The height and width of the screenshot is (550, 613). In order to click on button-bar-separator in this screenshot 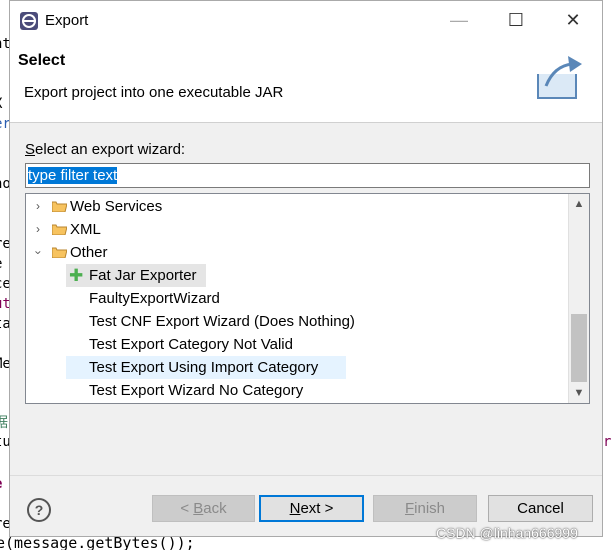, I will do `click(306, 475)`.